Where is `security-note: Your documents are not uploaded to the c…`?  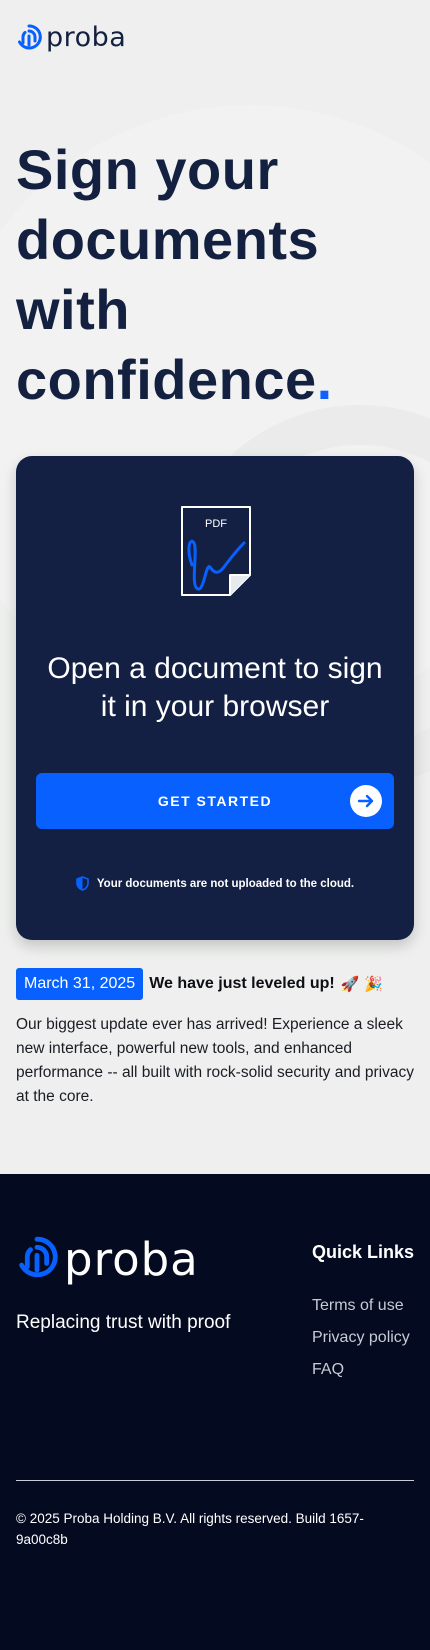 security-note: Your documents are not uploaded to the c… is located at coordinates (215, 883).